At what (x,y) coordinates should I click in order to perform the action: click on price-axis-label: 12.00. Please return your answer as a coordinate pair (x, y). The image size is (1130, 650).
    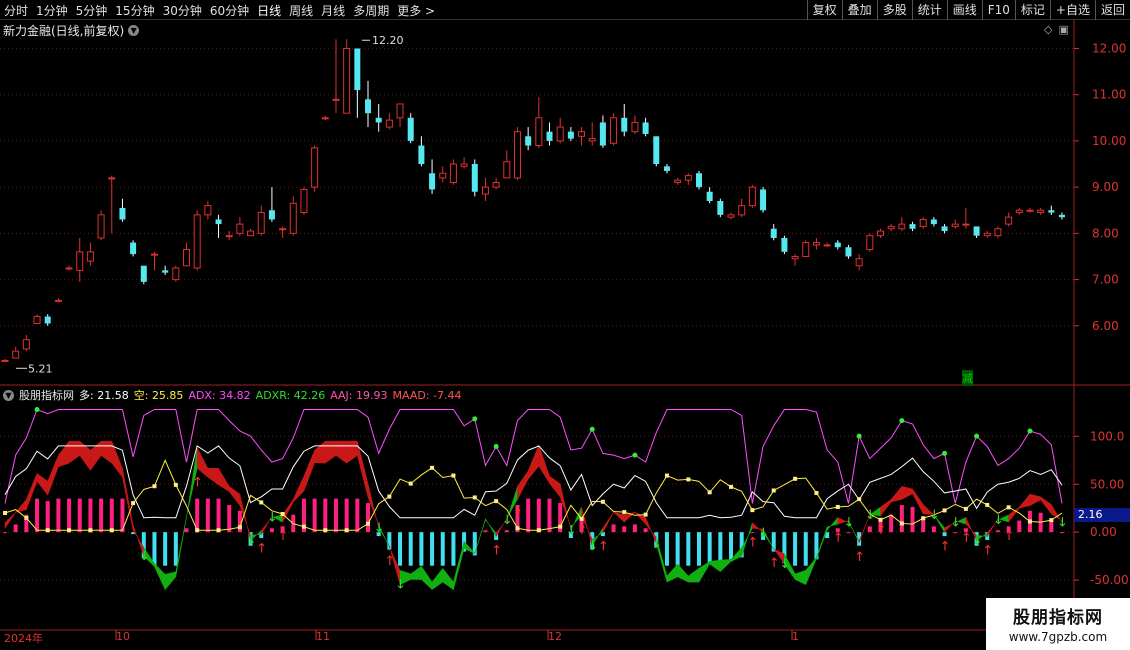
    Looking at the image, I should click on (1109, 48).